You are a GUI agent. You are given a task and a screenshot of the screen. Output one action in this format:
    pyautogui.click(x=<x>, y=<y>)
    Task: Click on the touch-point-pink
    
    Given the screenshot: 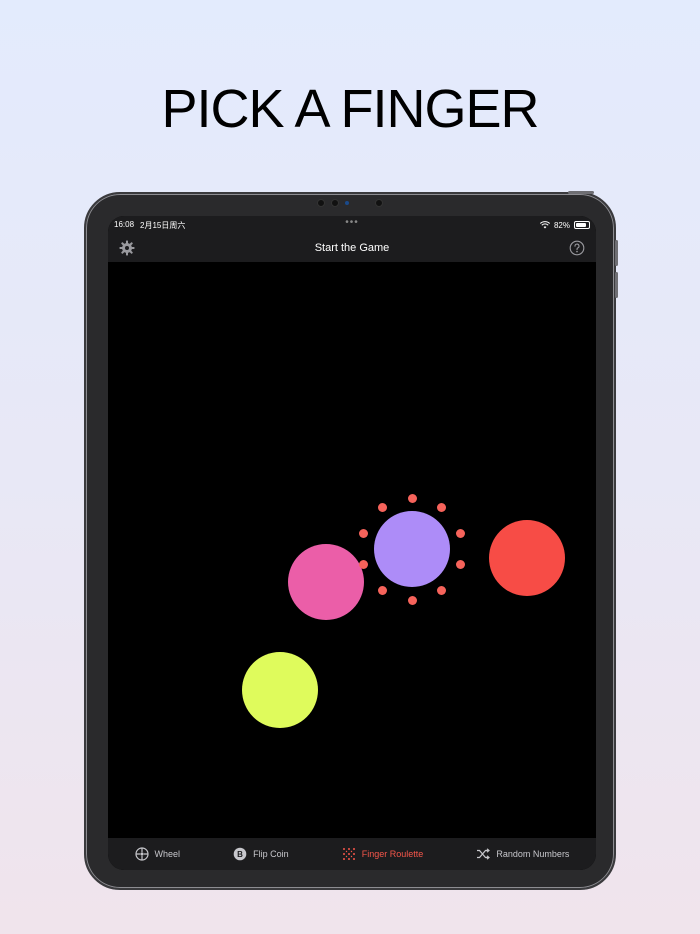 What is the action you would take?
    pyautogui.click(x=326, y=582)
    